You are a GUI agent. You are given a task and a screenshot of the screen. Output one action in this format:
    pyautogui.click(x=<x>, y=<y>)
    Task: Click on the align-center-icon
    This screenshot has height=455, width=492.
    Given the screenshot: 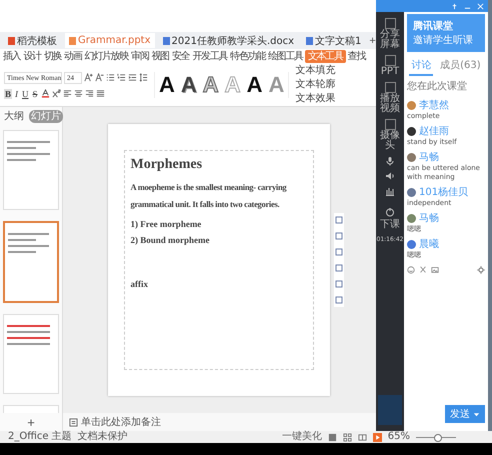 What is the action you would take?
    pyautogui.click(x=78, y=93)
    